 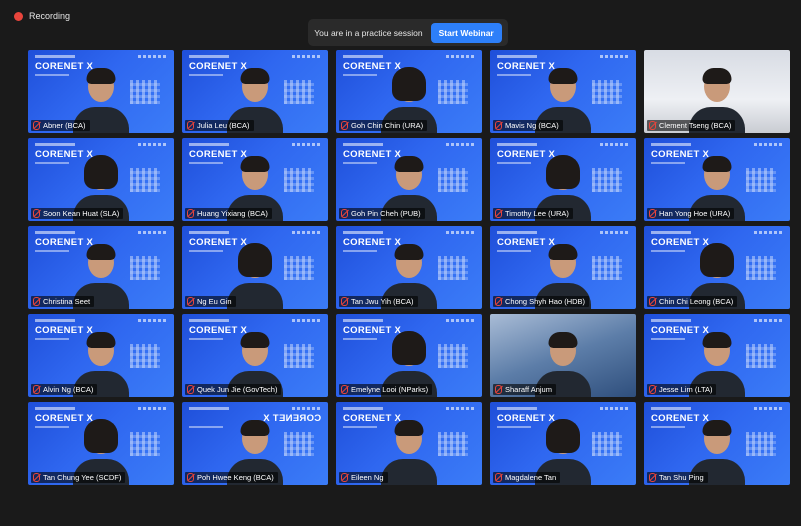 I want to click on participant-tile: CORENET X Mavis Ng (BCA), so click(x=563, y=91).